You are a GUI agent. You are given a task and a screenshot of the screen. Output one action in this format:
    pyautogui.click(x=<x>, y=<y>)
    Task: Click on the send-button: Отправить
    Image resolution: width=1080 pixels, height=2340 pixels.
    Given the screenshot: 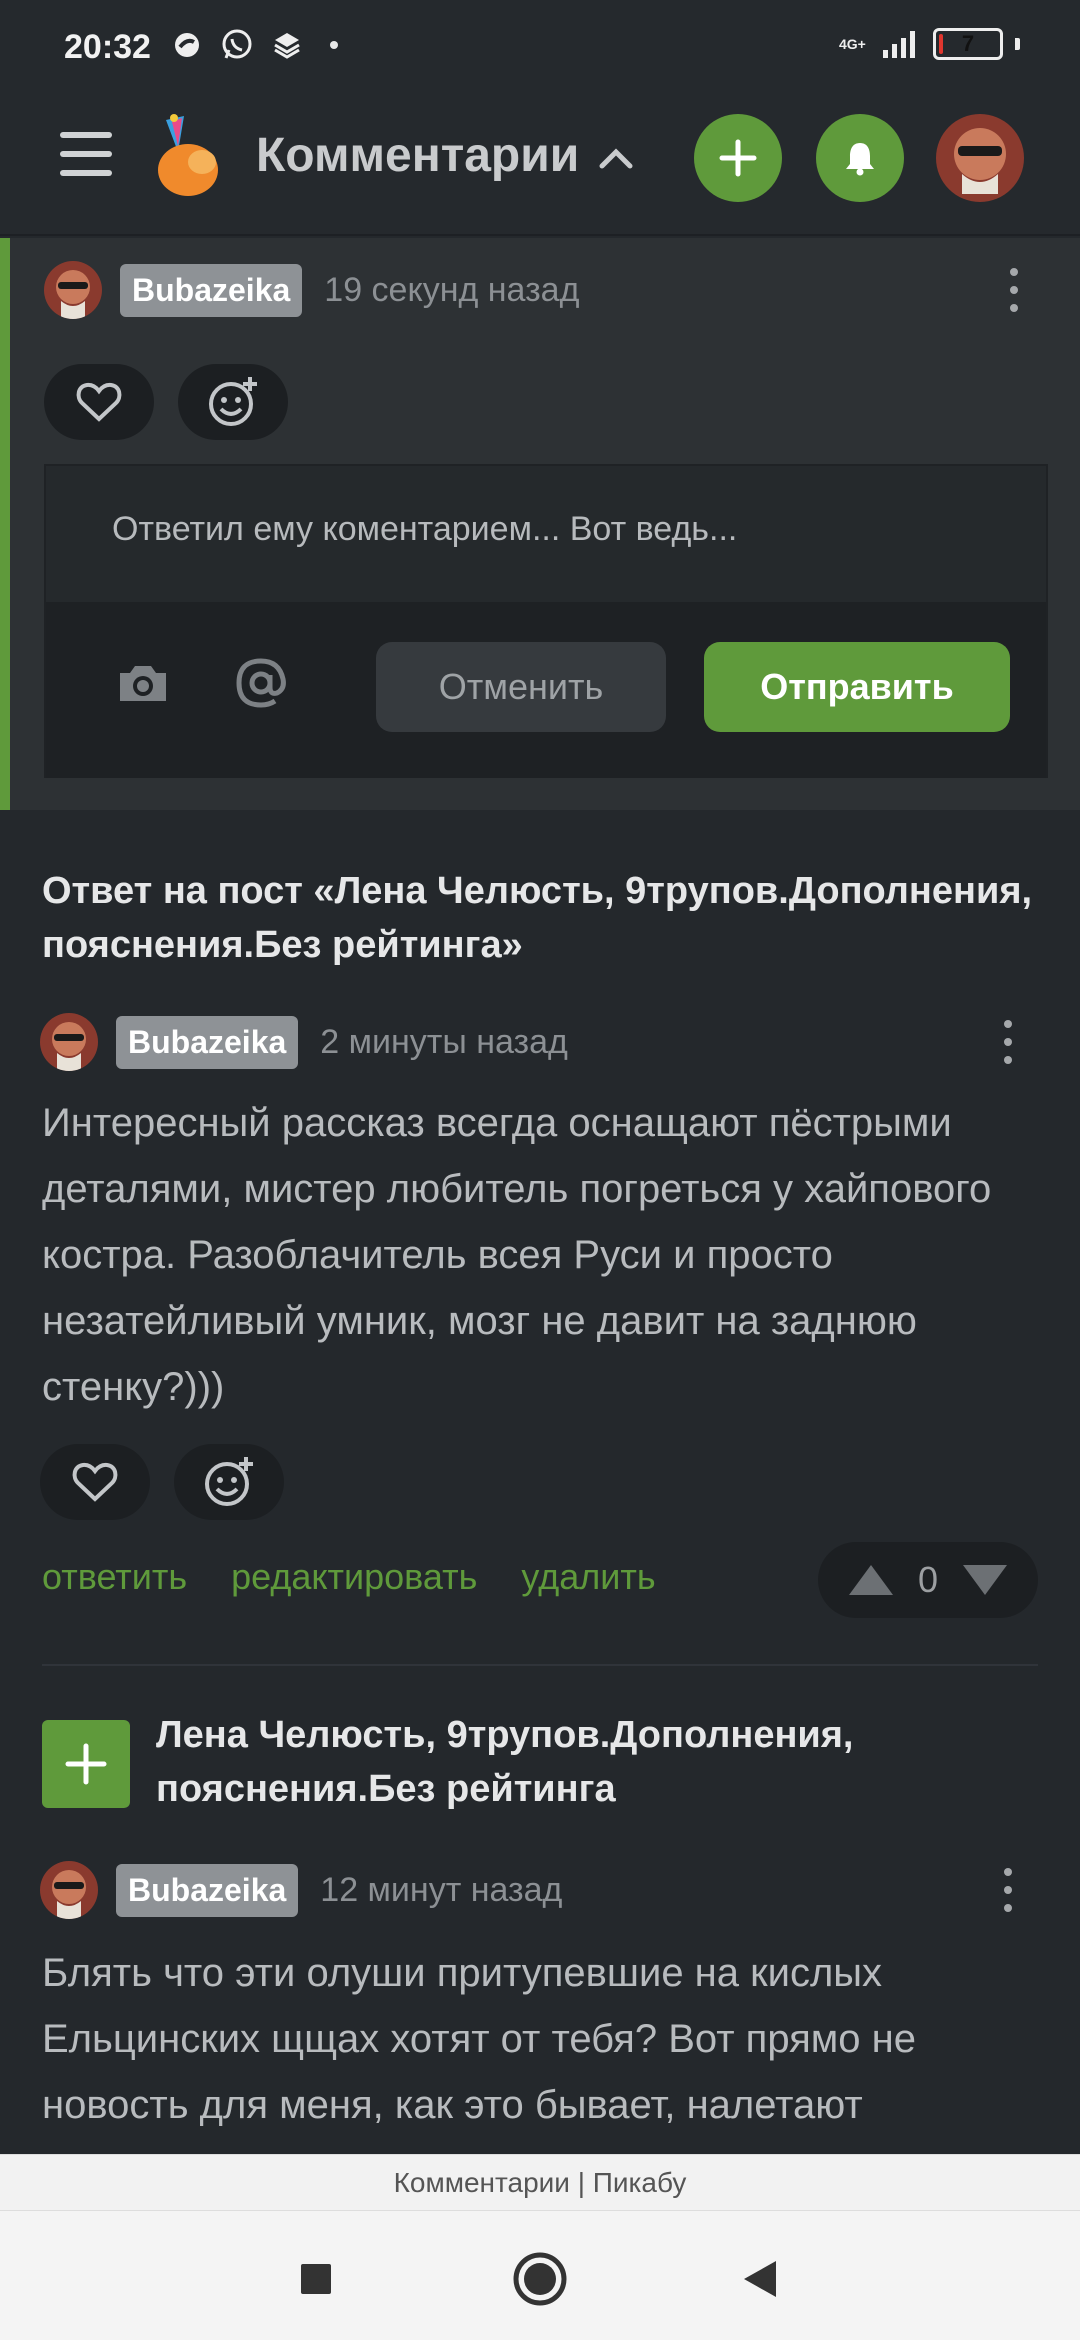 What is the action you would take?
    pyautogui.click(x=857, y=687)
    